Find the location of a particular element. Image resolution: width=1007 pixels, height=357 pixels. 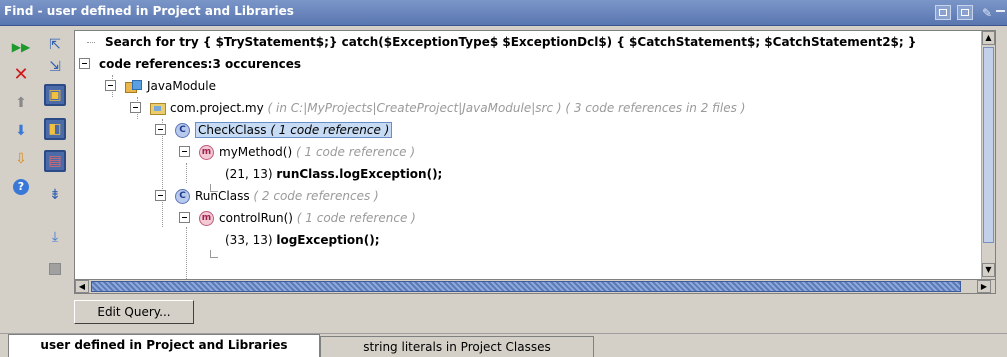

checkclass-name: CheckClass is located at coordinates (232, 130).